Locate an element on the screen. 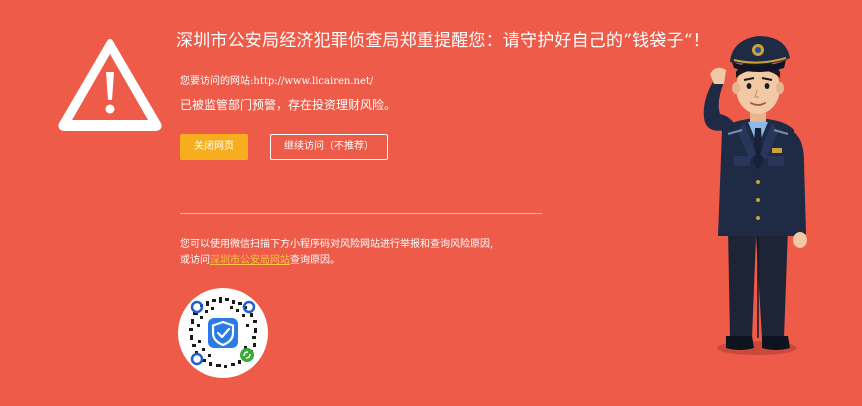 The image size is (862, 406). visited-url: http://www.licairen.net/ is located at coordinates (313, 81).